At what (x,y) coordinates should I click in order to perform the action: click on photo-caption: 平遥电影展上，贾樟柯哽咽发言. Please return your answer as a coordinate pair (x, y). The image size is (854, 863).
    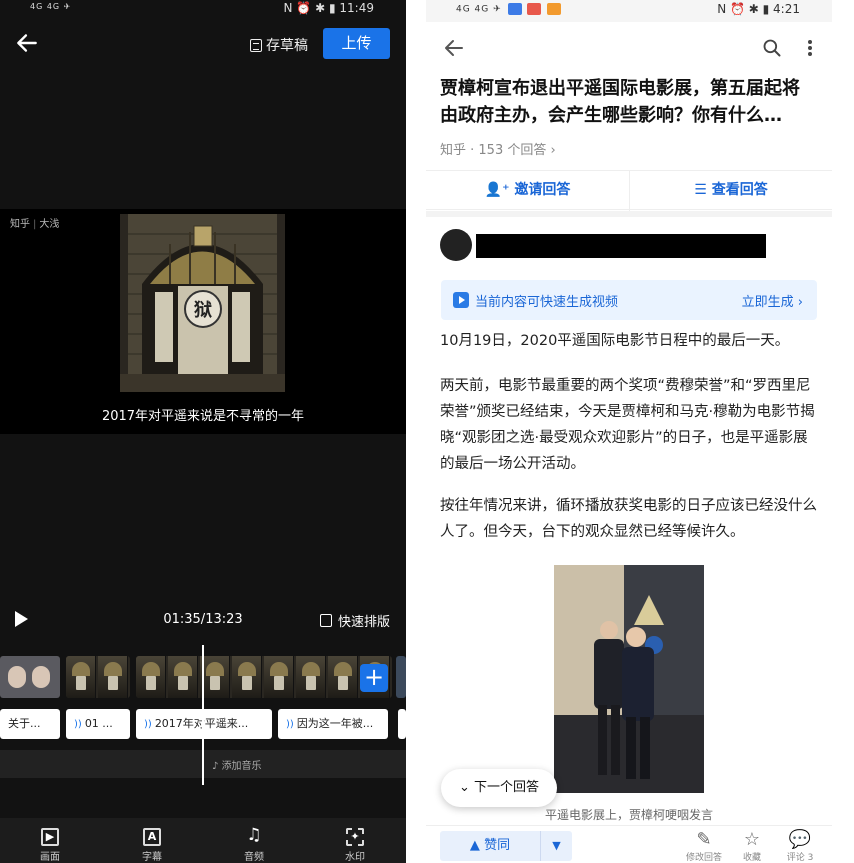
    Looking at the image, I should click on (628, 815).